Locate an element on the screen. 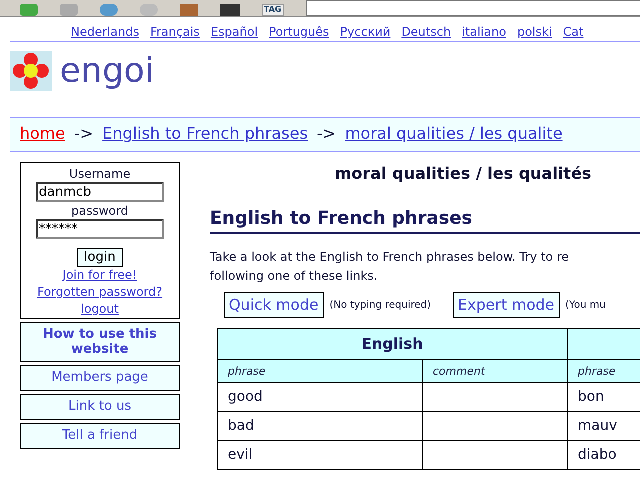 The width and height of the screenshot is (640, 480). language-link: italiano is located at coordinates (484, 32).